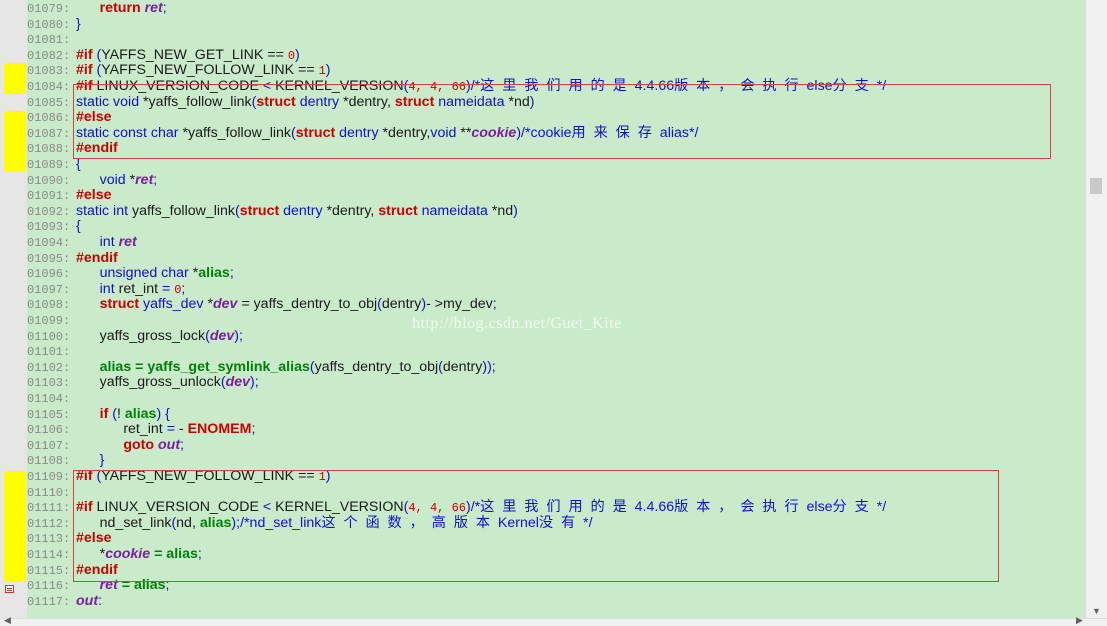 This screenshot has height=626, width=1107. What do you see at coordinates (49, 243) in the screenshot?
I see `line-number: 01094:` at bounding box center [49, 243].